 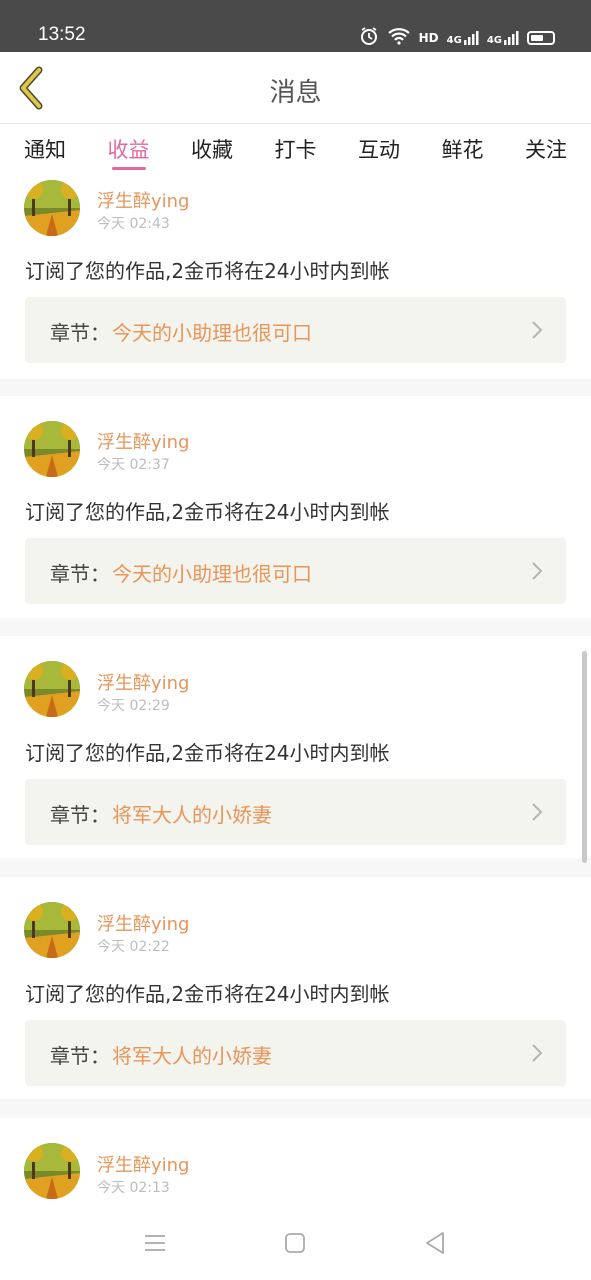 I want to click on timestamp: 今天 02:37, so click(x=133, y=465).